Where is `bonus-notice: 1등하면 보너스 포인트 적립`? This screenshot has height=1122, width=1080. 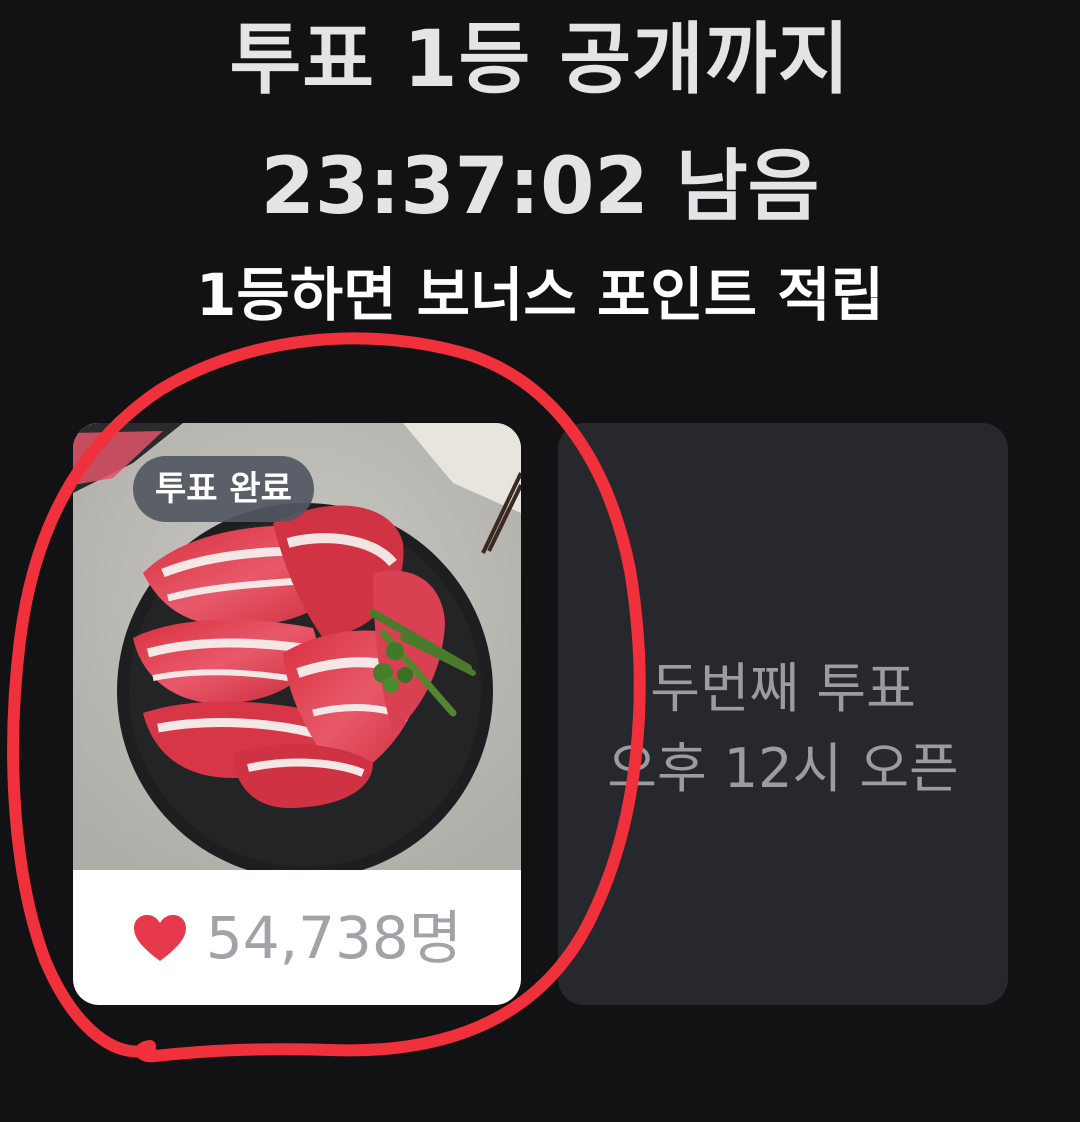
bonus-notice: 1등하면 보너스 포인트 적립 is located at coordinates (540, 295).